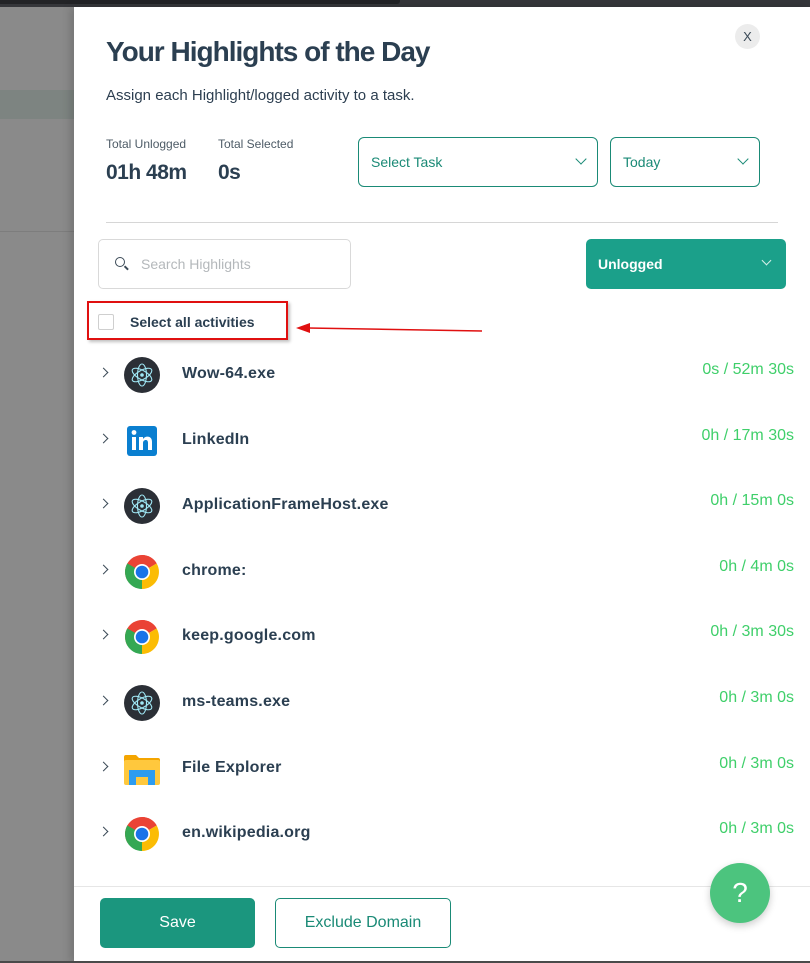 Image resolution: width=810 pixels, height=963 pixels. I want to click on exclude-domain-button: Exclude Domain, so click(363, 923).